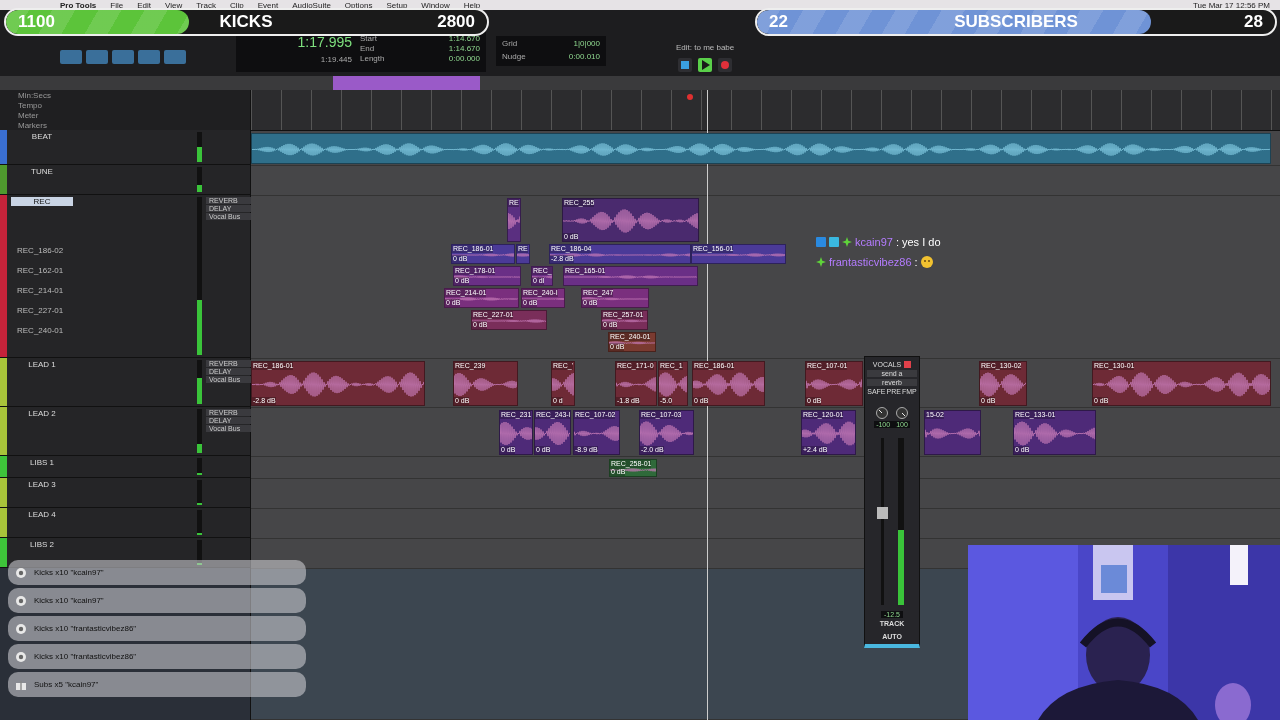  I want to click on track-name: LEAD 1, so click(42, 364).